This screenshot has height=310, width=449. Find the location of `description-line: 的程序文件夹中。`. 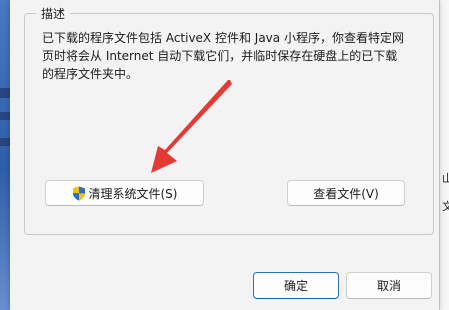

description-line: 的程序文件夹中。 is located at coordinates (90, 74).